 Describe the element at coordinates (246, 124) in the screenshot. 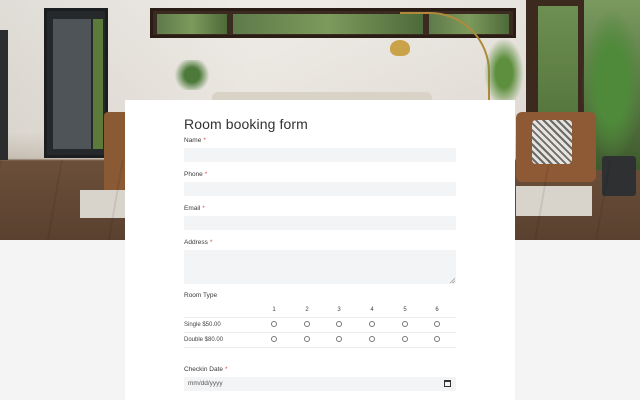

I see `form-title: Room booking form` at that location.